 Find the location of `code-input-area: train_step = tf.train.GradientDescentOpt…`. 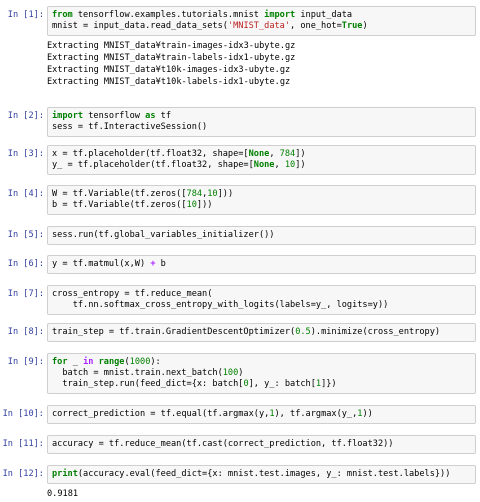

code-input-area: train_step = tf.train.GradientDescentOpt… is located at coordinates (261, 332).